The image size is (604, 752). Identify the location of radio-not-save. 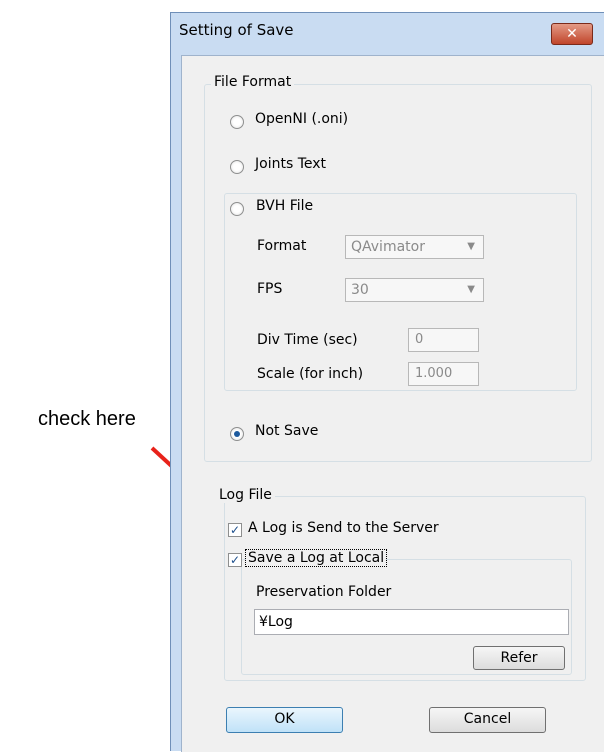
(237, 434).